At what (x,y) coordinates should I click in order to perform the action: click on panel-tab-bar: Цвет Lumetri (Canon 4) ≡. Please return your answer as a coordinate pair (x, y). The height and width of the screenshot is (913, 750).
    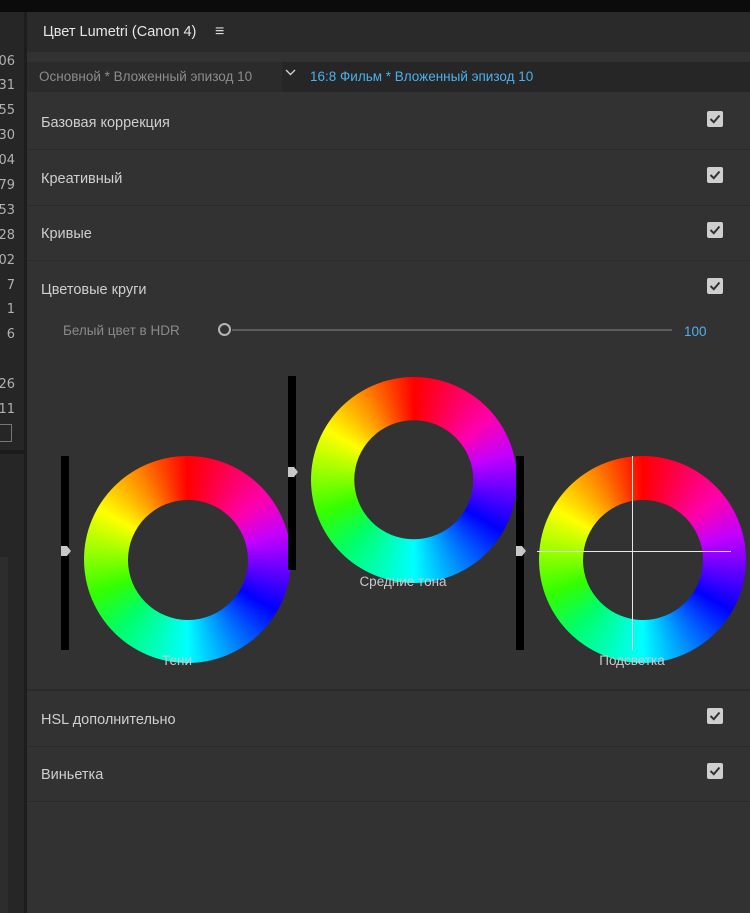
    Looking at the image, I should click on (388, 32).